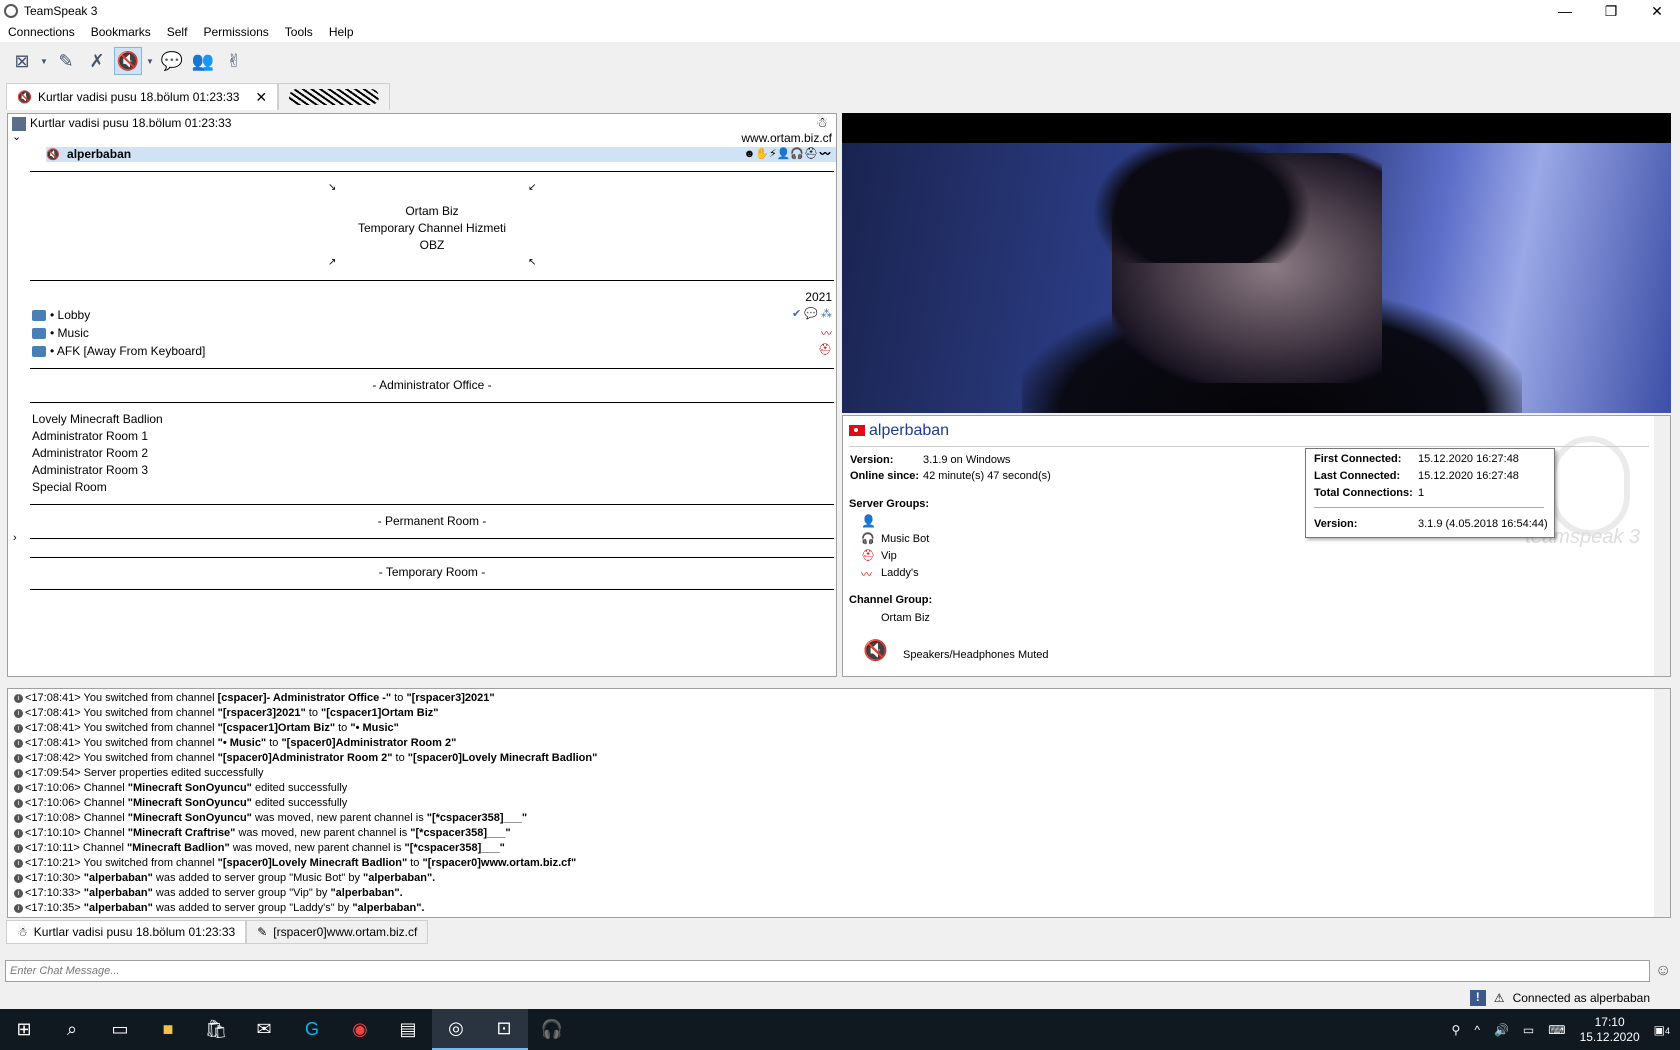 This screenshot has width=1680, height=1050. Describe the element at coordinates (1499, 998) in the screenshot. I see `warning-icon: ⚠` at that location.